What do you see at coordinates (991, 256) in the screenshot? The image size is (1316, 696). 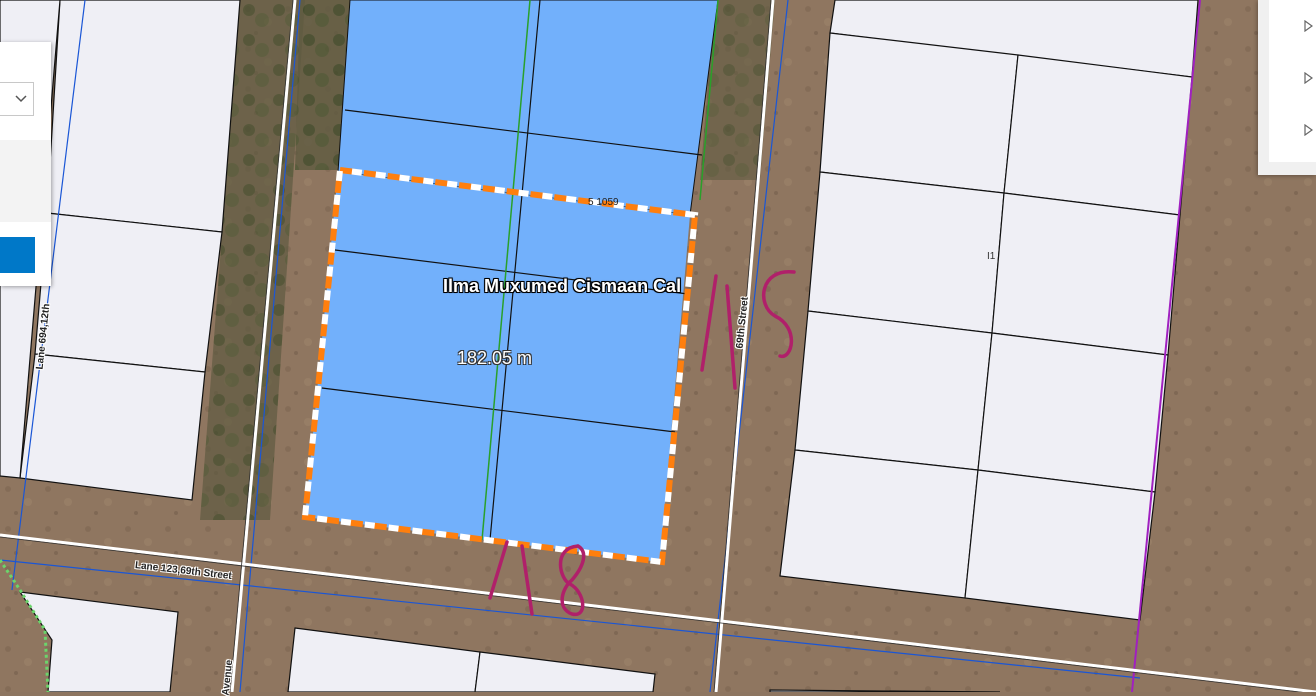 I see `parcel-marker-label: I1` at bounding box center [991, 256].